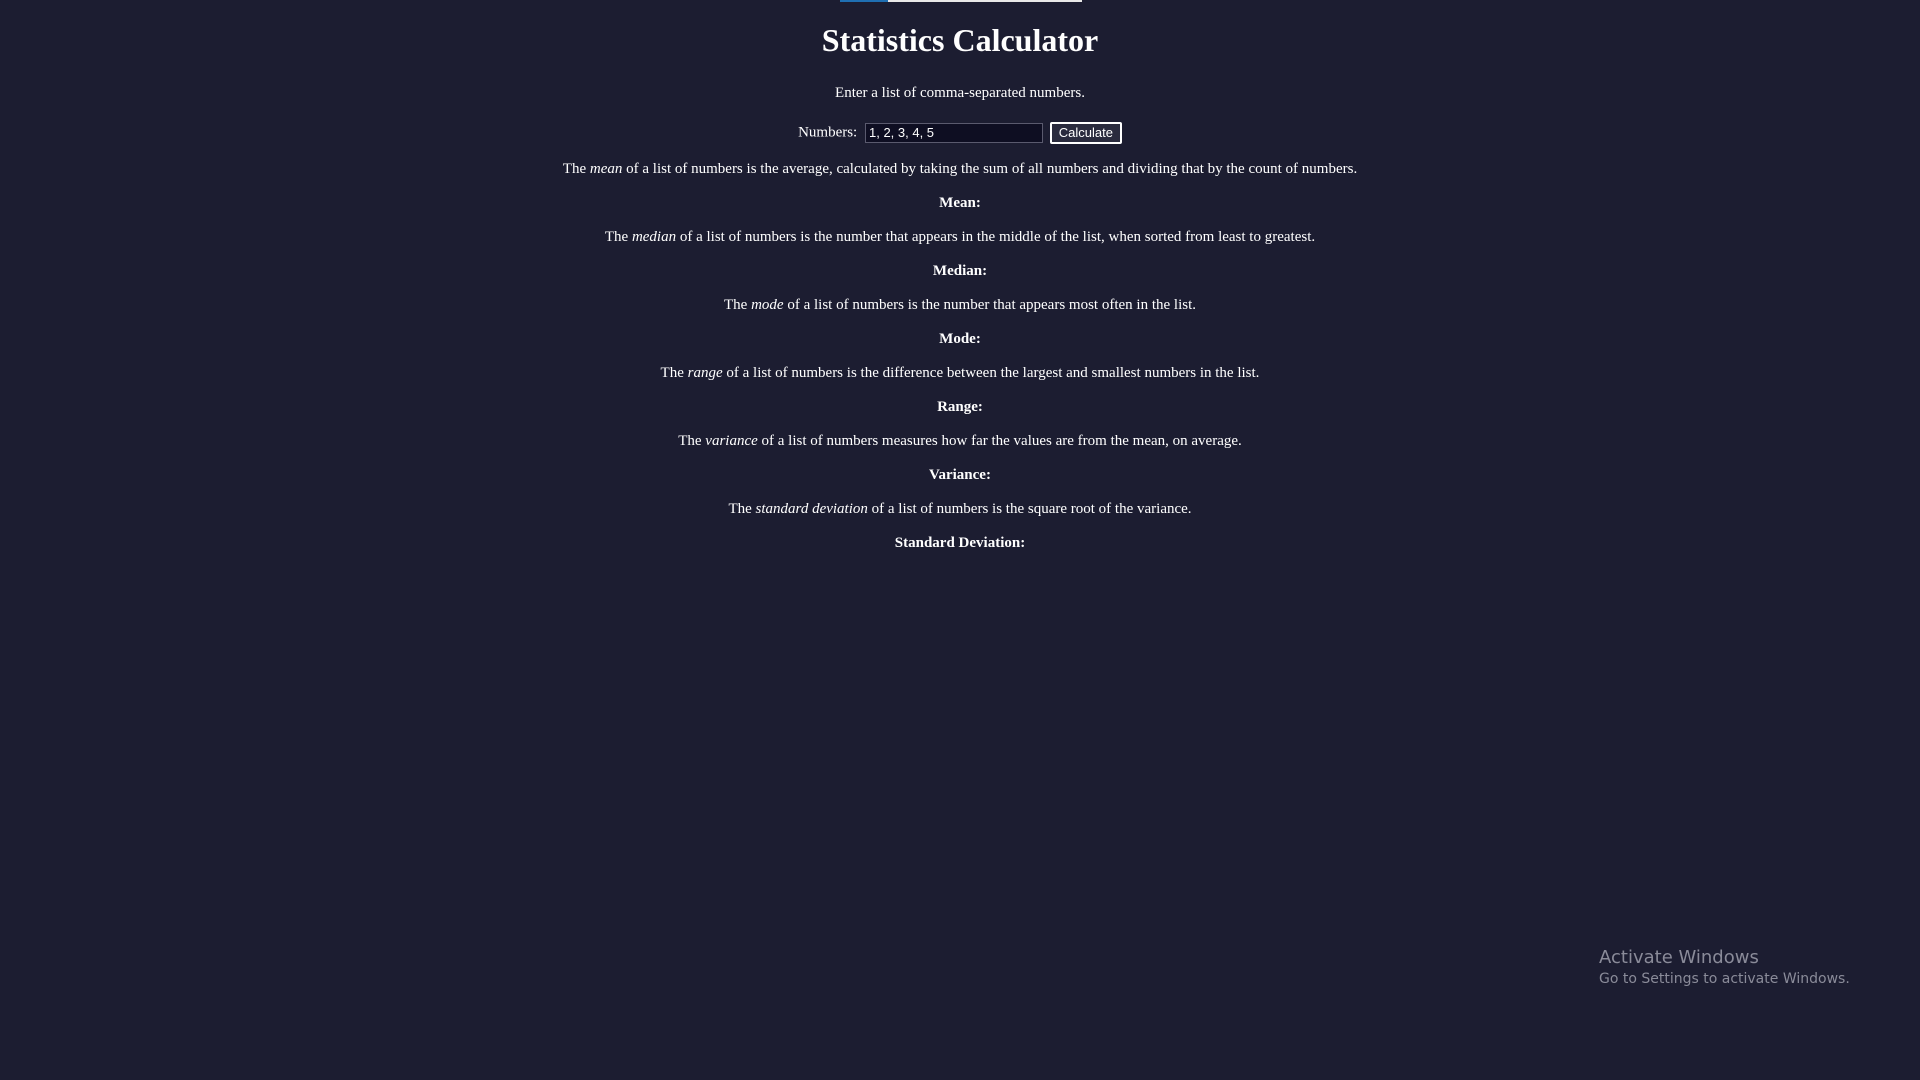 This screenshot has height=1080, width=1920. What do you see at coordinates (742, 509) in the screenshot?
I see `stddev-desc-pre: The` at bounding box center [742, 509].